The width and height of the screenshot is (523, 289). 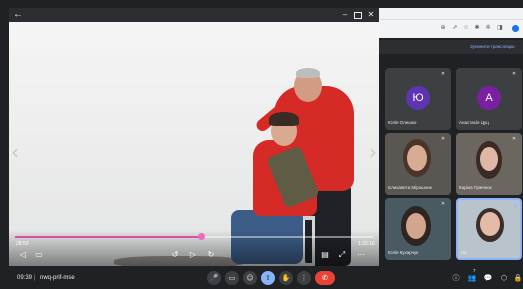 What do you see at coordinates (358, 15) in the screenshot?
I see `maximize-icon` at bounding box center [358, 15].